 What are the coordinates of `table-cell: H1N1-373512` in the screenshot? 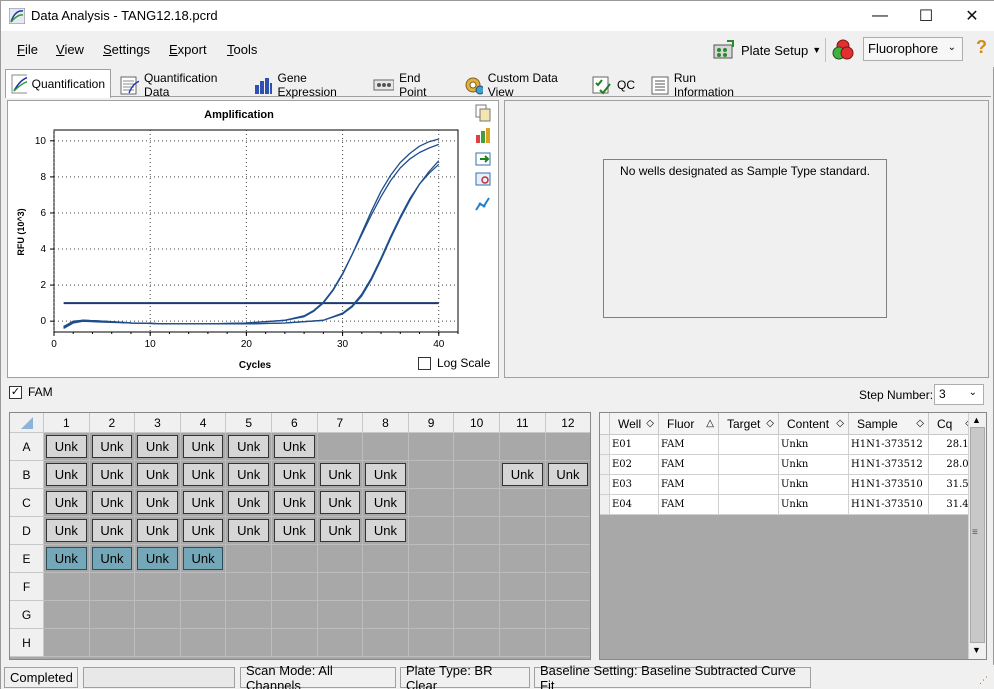 It's located at (889, 465).